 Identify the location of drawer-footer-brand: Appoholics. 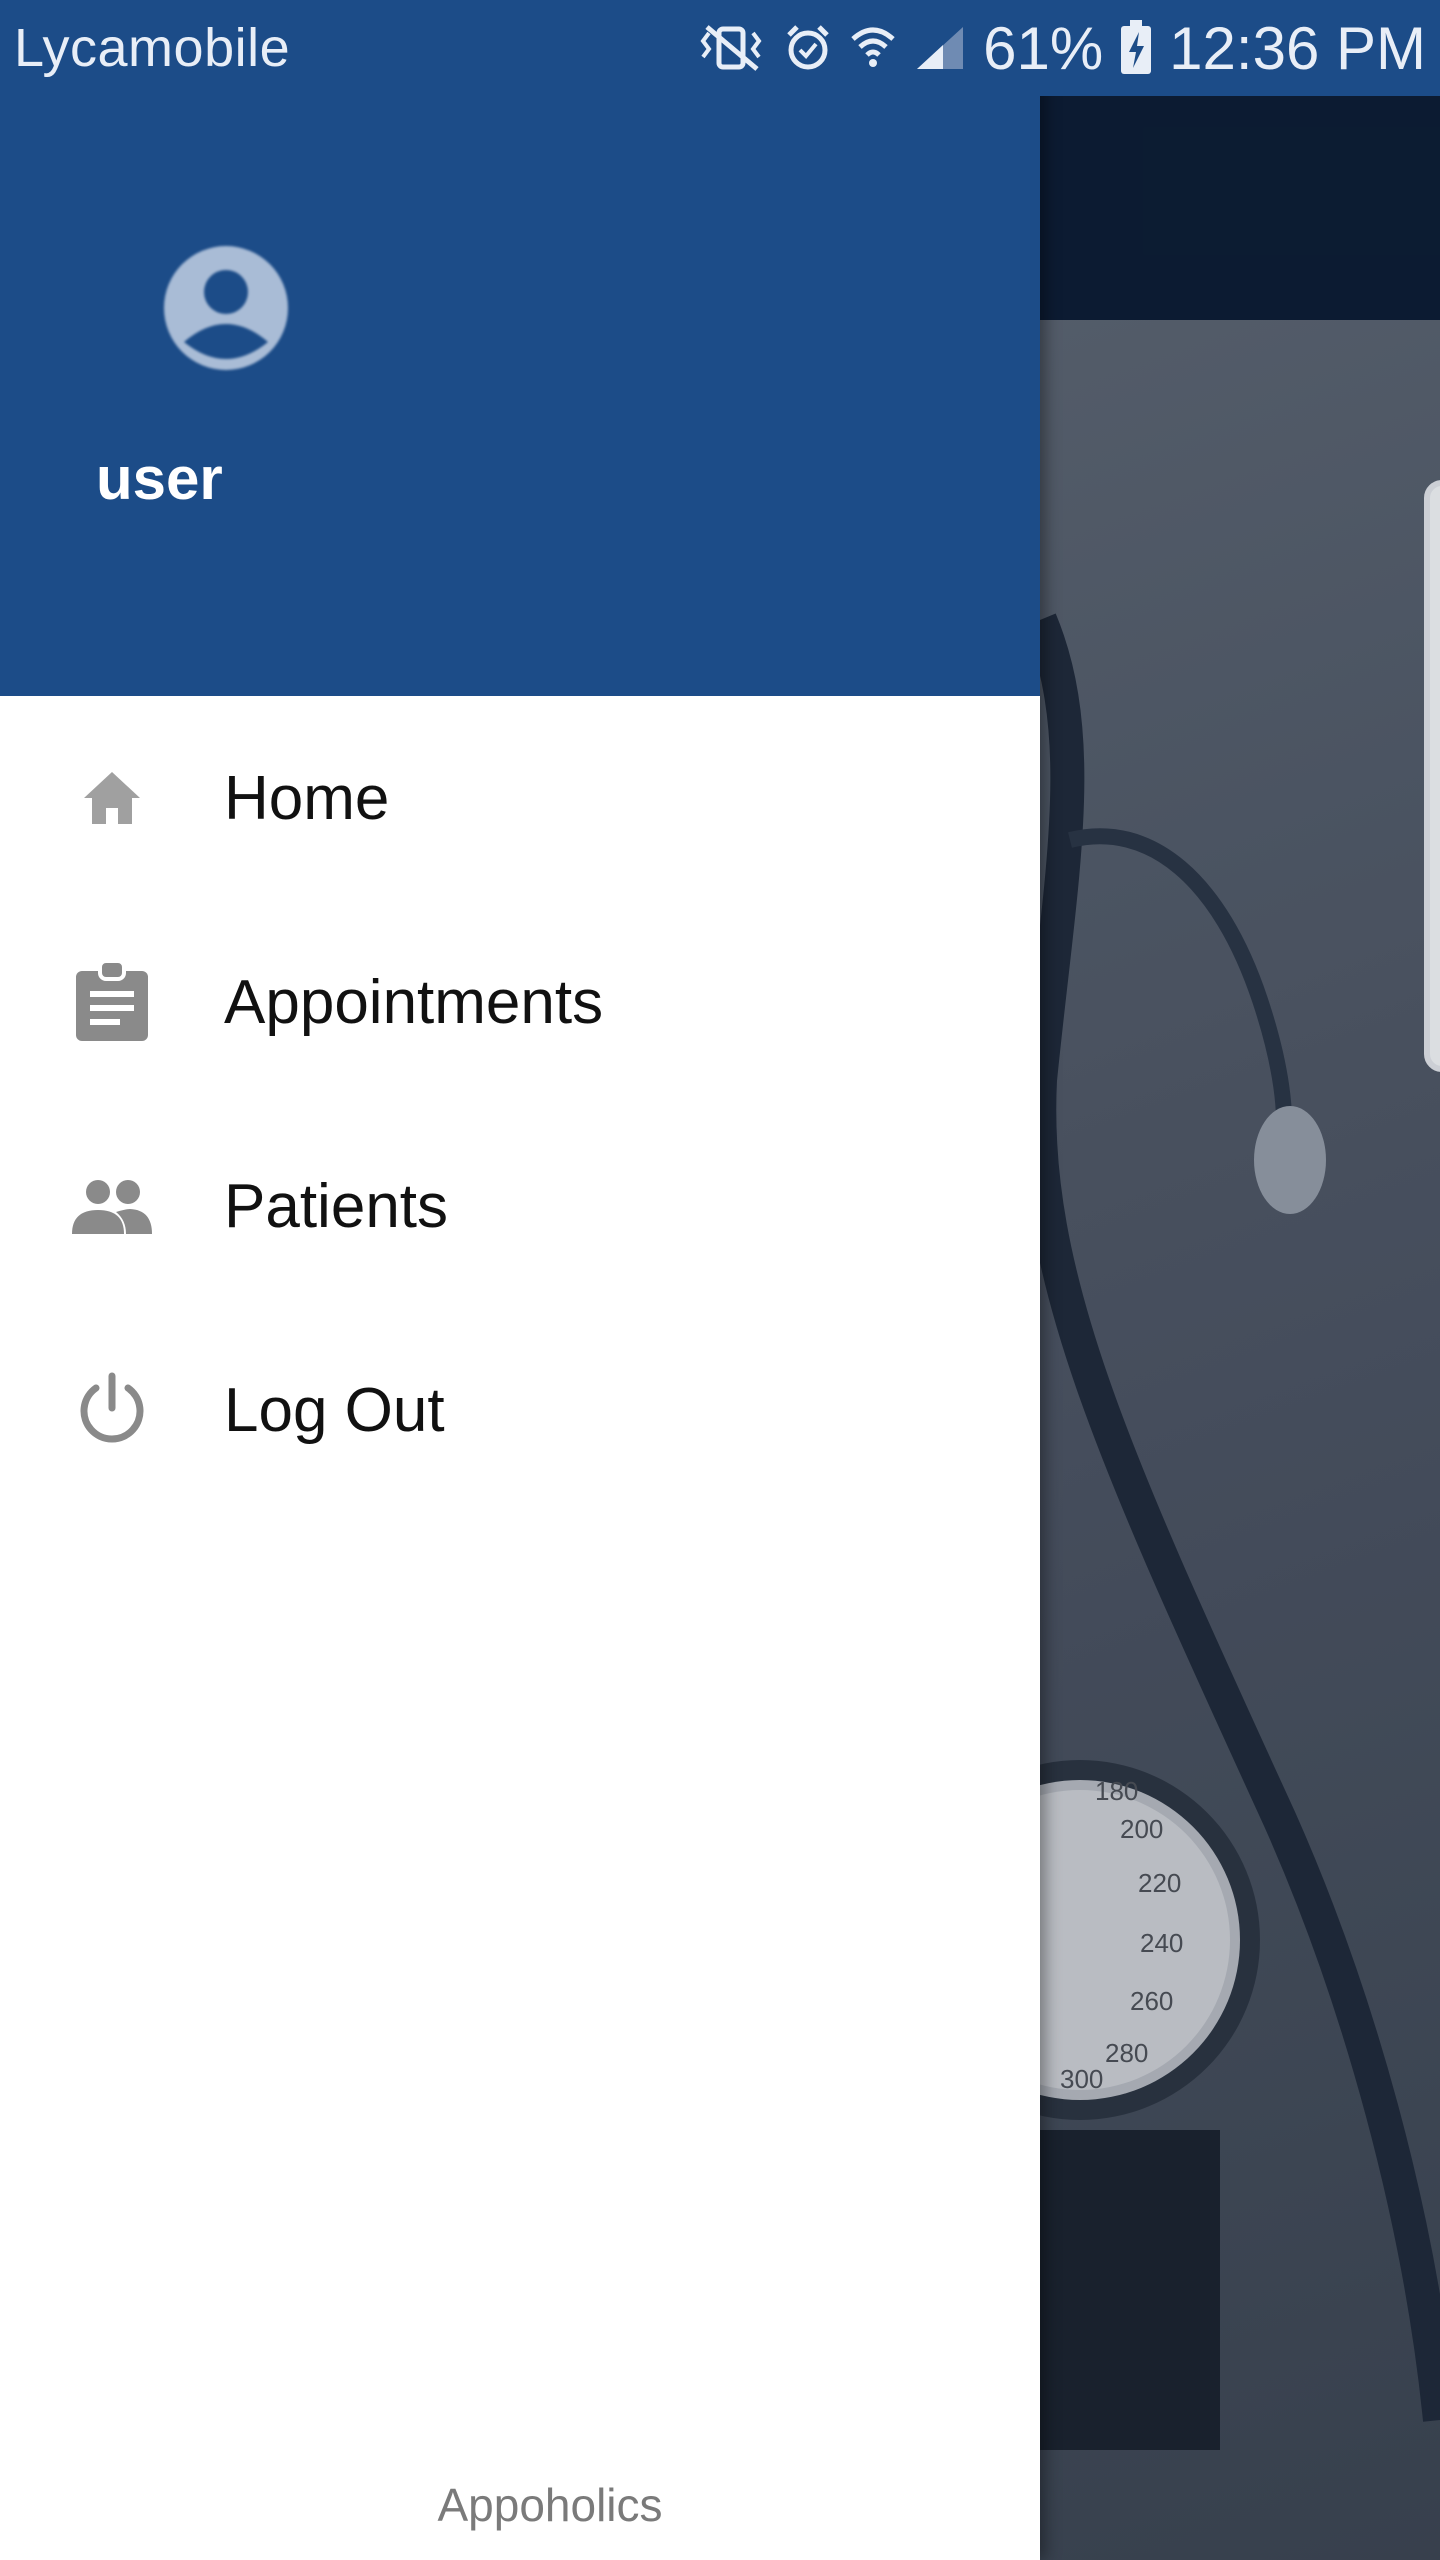
(550, 2505).